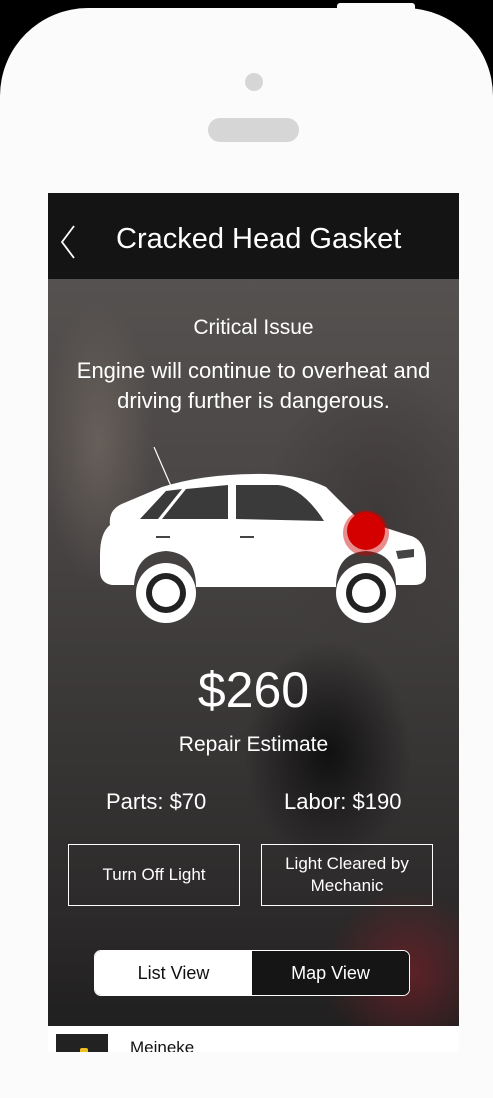 The image size is (493, 1098). What do you see at coordinates (347, 863) in the screenshot?
I see `light-cleared-line-1: Light Cleared by` at bounding box center [347, 863].